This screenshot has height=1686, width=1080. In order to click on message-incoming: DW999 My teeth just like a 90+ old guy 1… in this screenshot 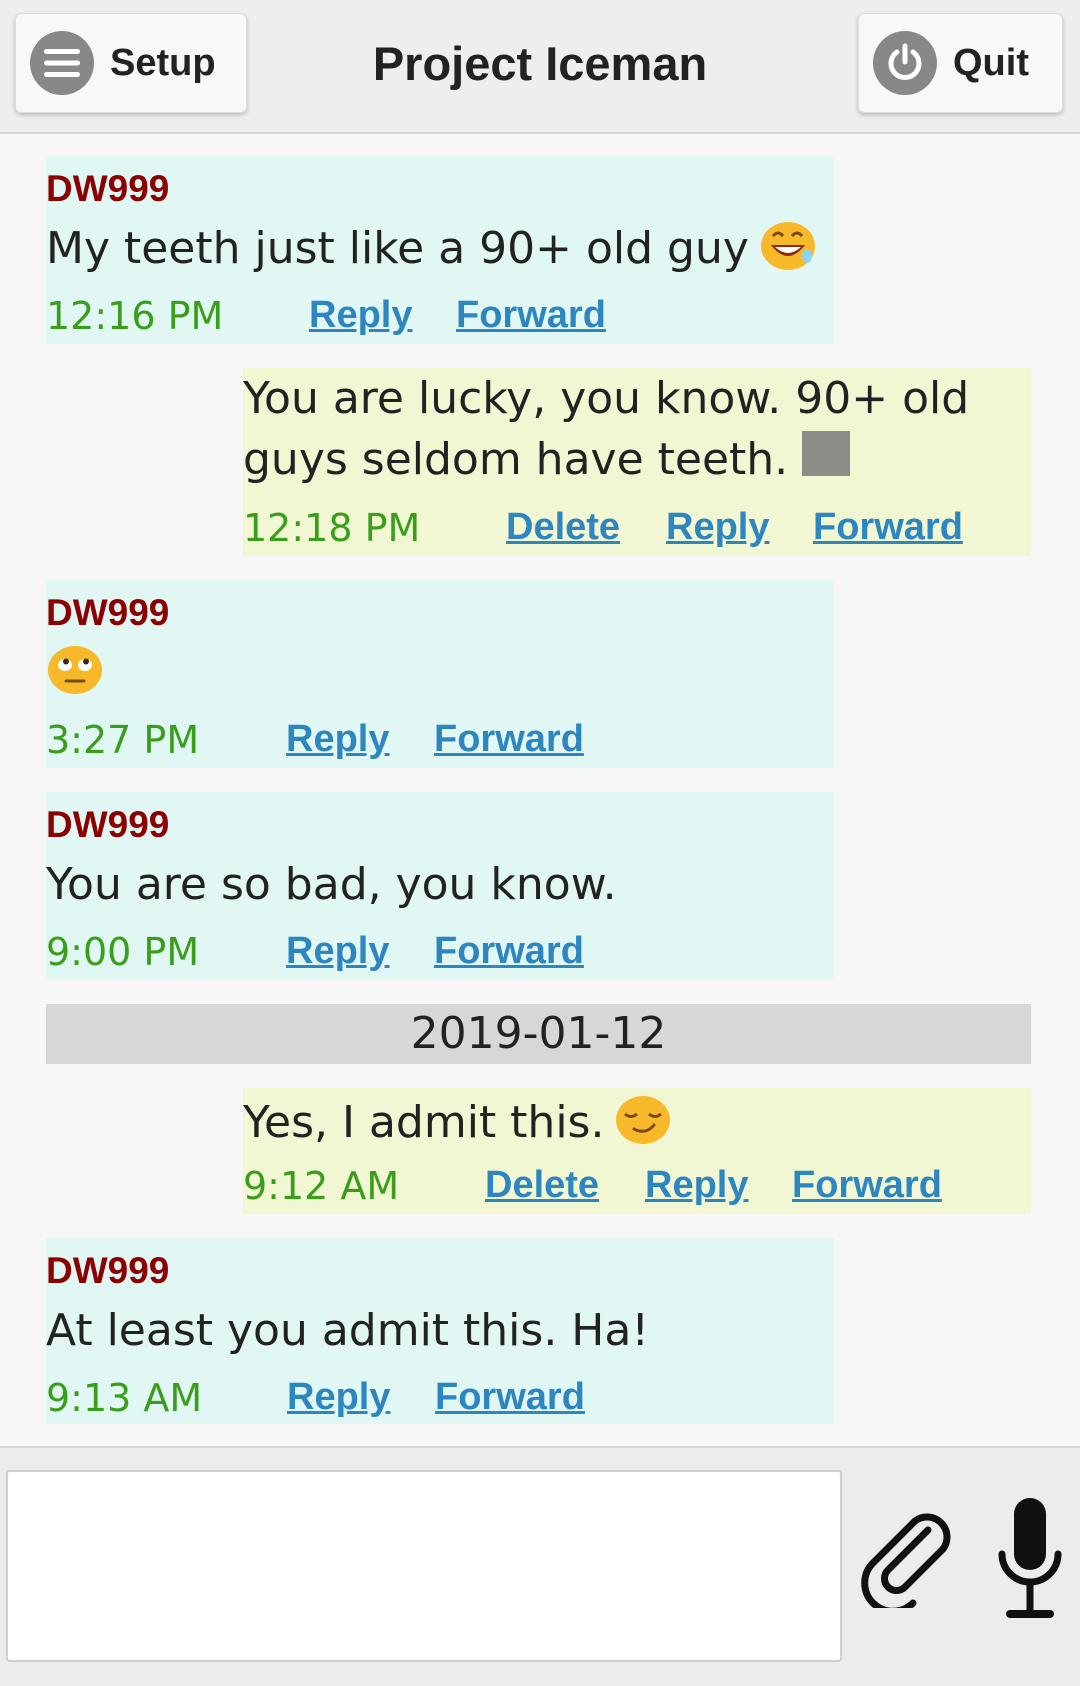, I will do `click(440, 250)`.